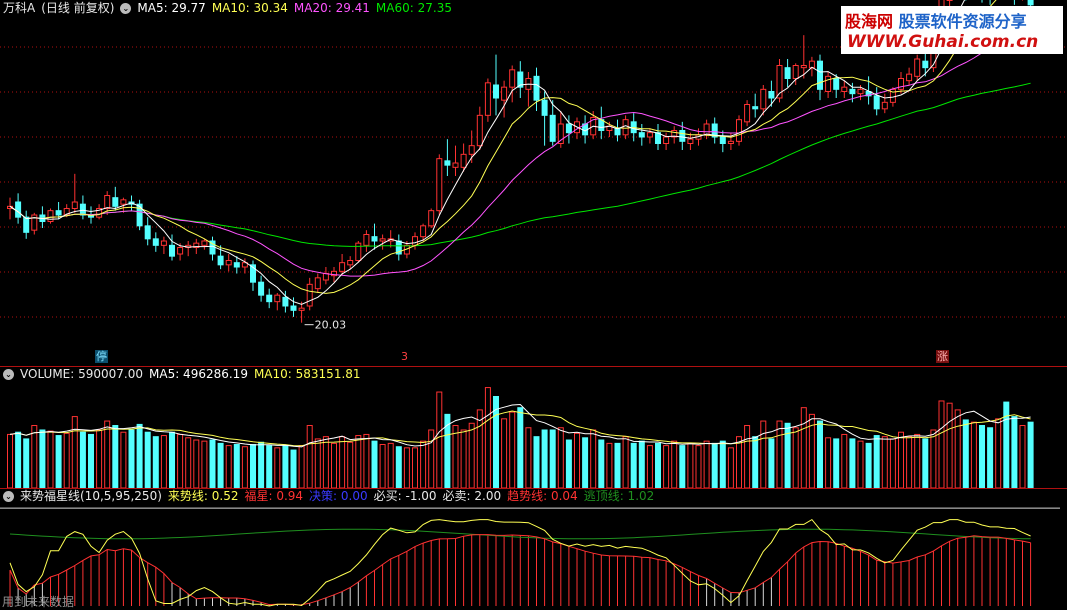 The width and height of the screenshot is (1067, 610). Describe the element at coordinates (8, 496) in the screenshot. I see `indicator-settings-icon: ⌄` at that location.